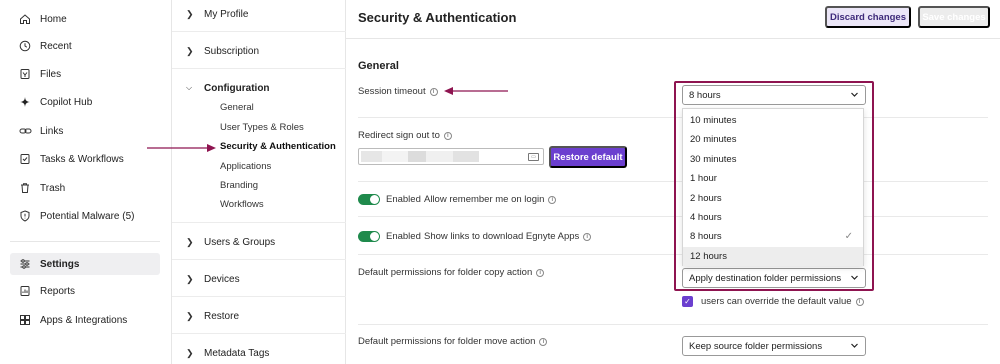 This screenshot has width=1000, height=364. Describe the element at coordinates (327, 119) in the screenshot. I see `annotation-arrows` at that location.